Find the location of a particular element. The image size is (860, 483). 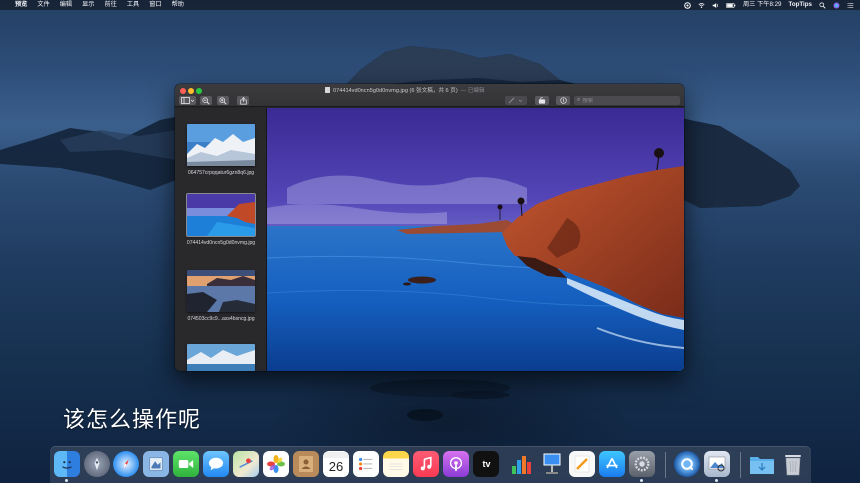

battery-icon is located at coordinates (731, 5).